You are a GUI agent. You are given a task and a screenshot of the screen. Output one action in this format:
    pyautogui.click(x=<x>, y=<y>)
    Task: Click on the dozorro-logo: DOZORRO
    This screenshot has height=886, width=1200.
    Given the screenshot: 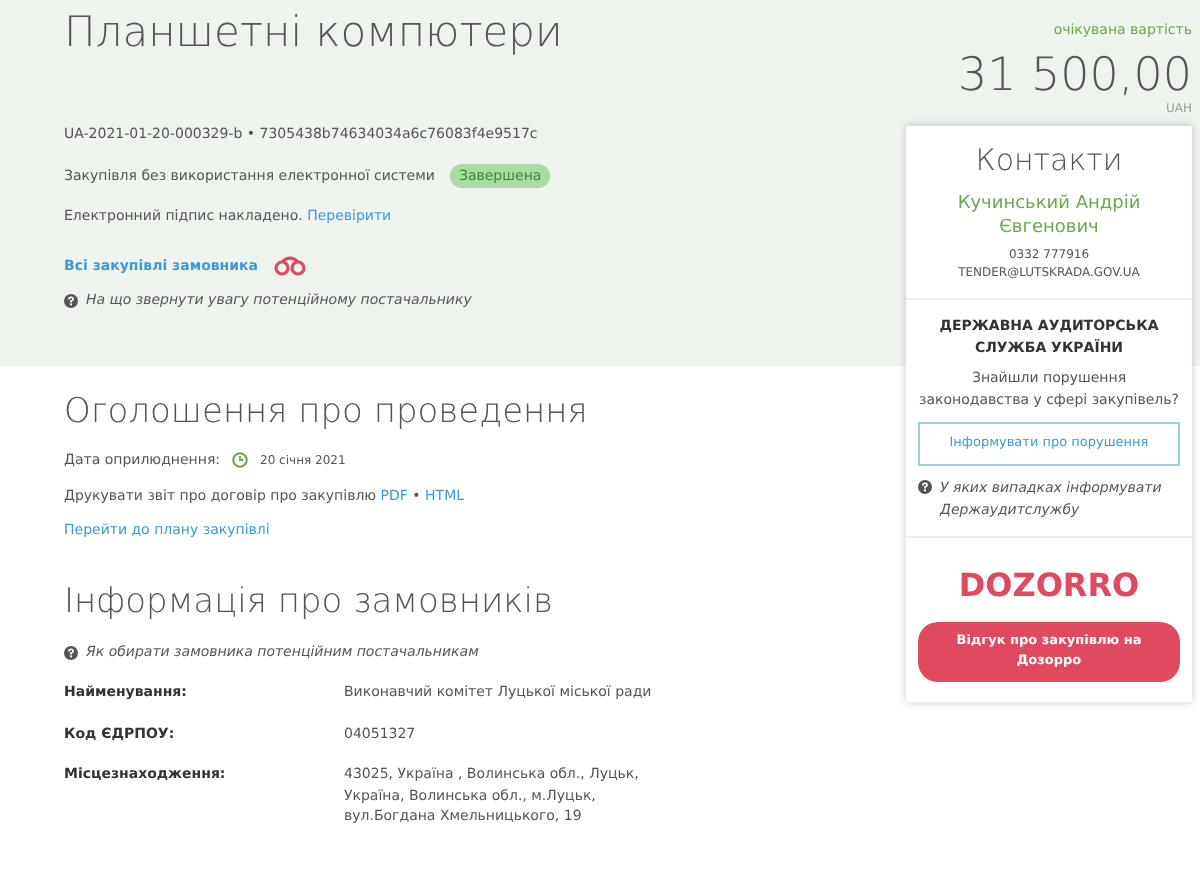 What is the action you would take?
    pyautogui.click(x=1049, y=586)
    